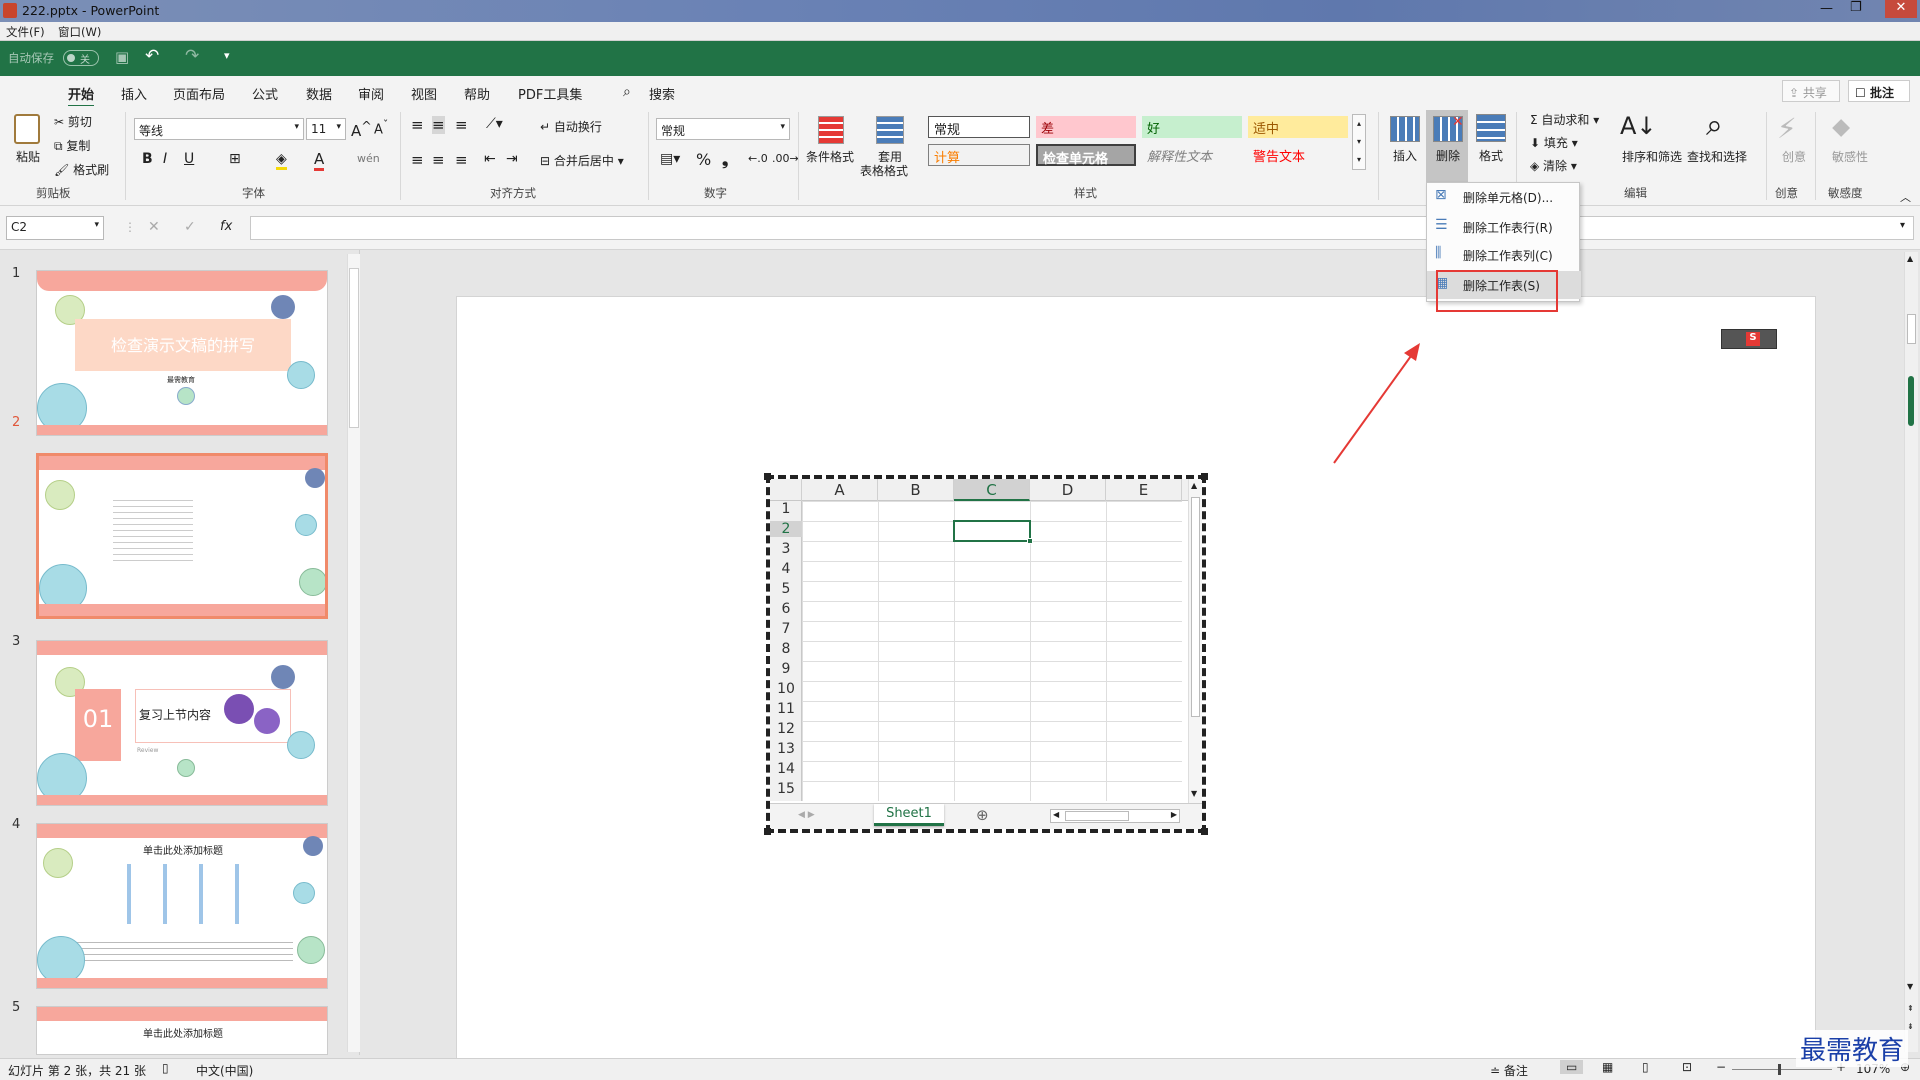 The height and width of the screenshot is (1080, 1920). I want to click on bold-button: B, so click(147, 159).